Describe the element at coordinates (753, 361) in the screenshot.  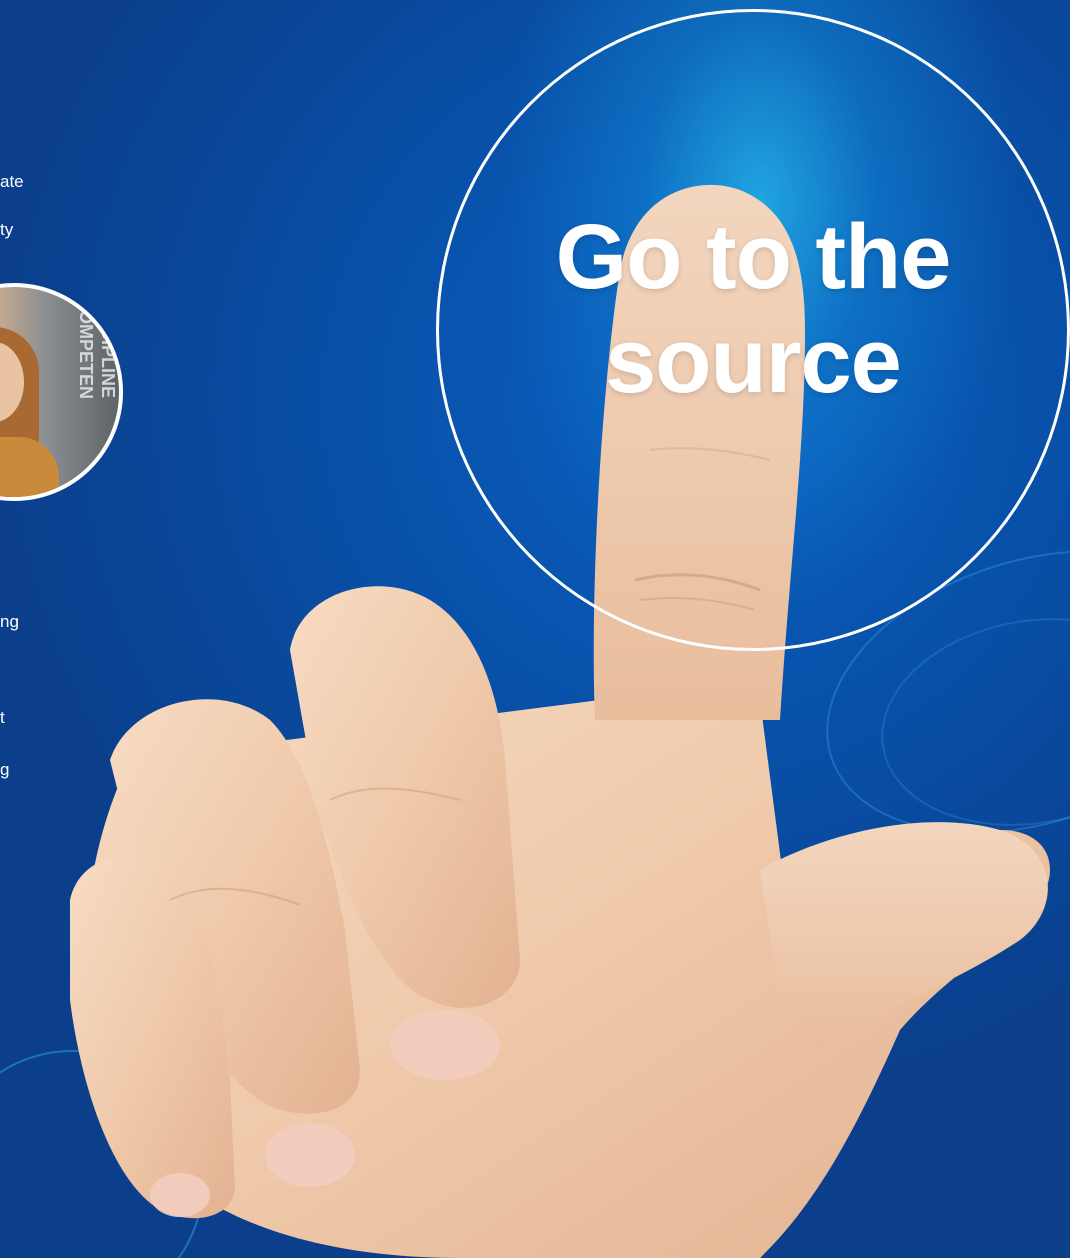
I see `go-to-source-line2: source` at that location.